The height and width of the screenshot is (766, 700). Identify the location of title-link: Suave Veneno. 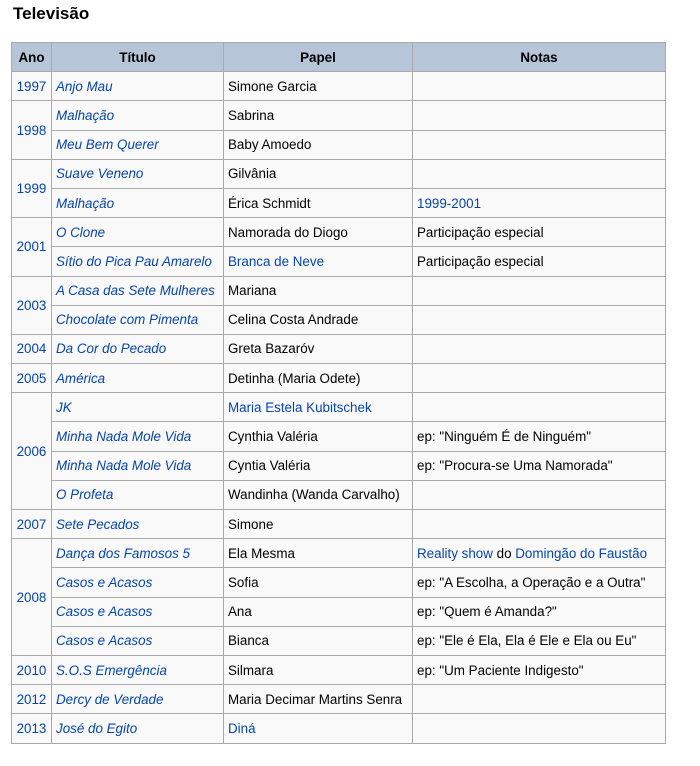
(137, 173).